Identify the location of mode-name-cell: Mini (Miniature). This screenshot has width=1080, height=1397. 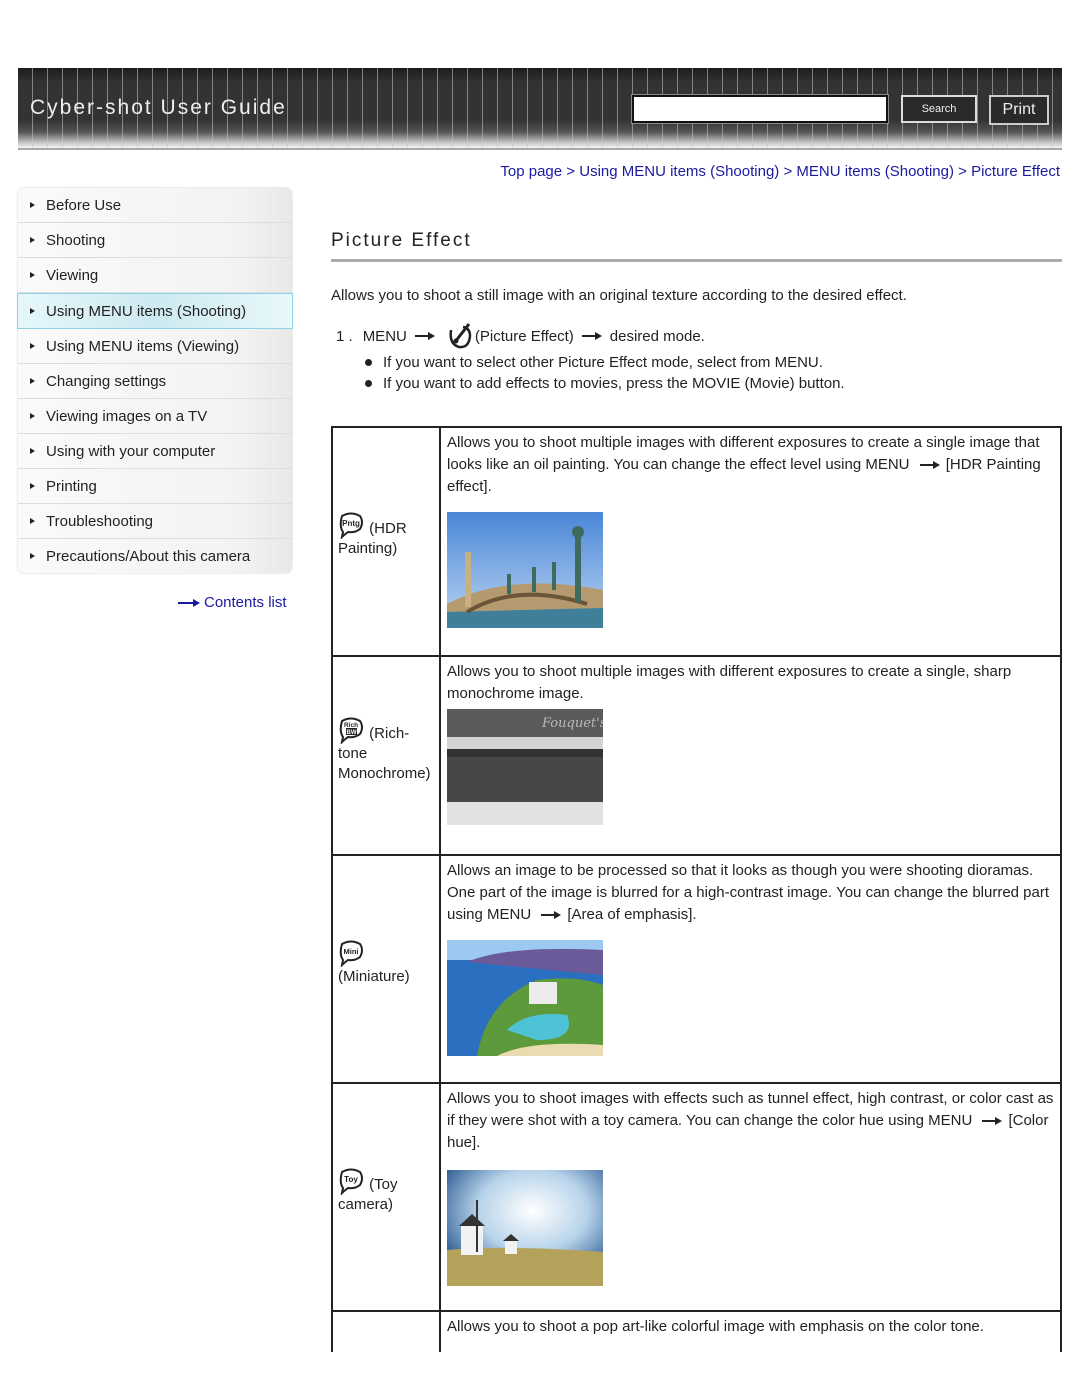
(387, 969).